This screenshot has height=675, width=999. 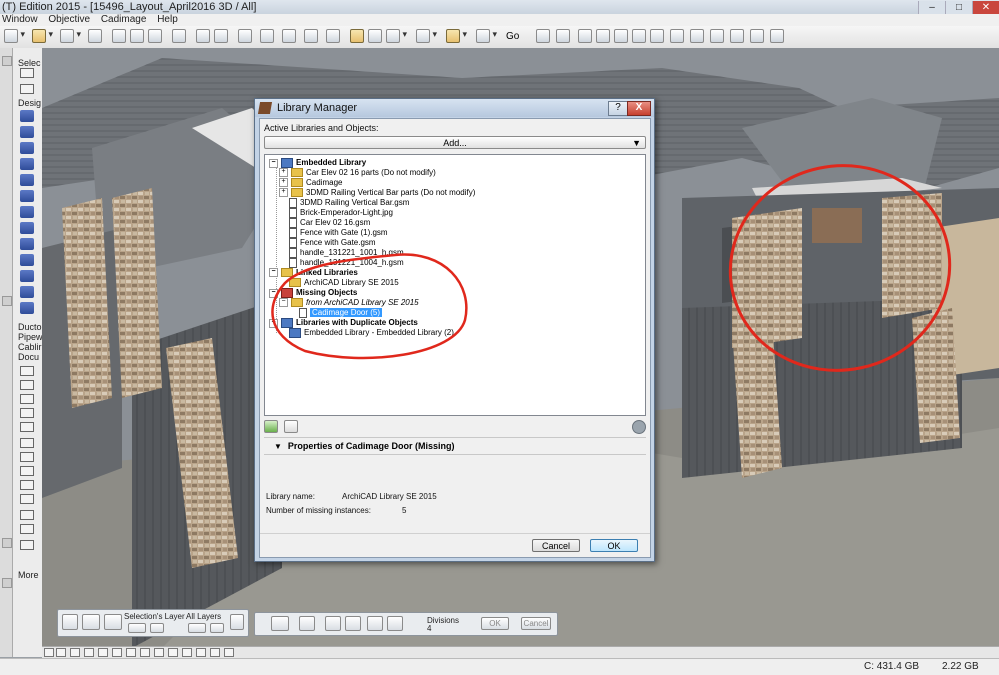 What do you see at coordinates (603, 36) in the screenshot?
I see `boxes-button` at bounding box center [603, 36].